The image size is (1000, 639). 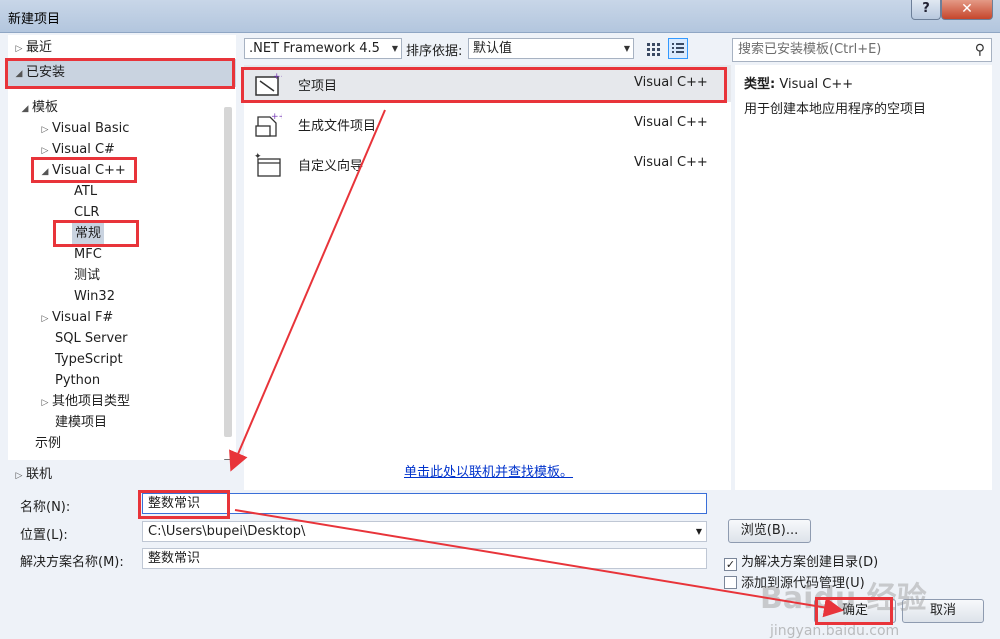 What do you see at coordinates (85, 191) in the screenshot?
I see `tree-item-atl: ATL` at bounding box center [85, 191].